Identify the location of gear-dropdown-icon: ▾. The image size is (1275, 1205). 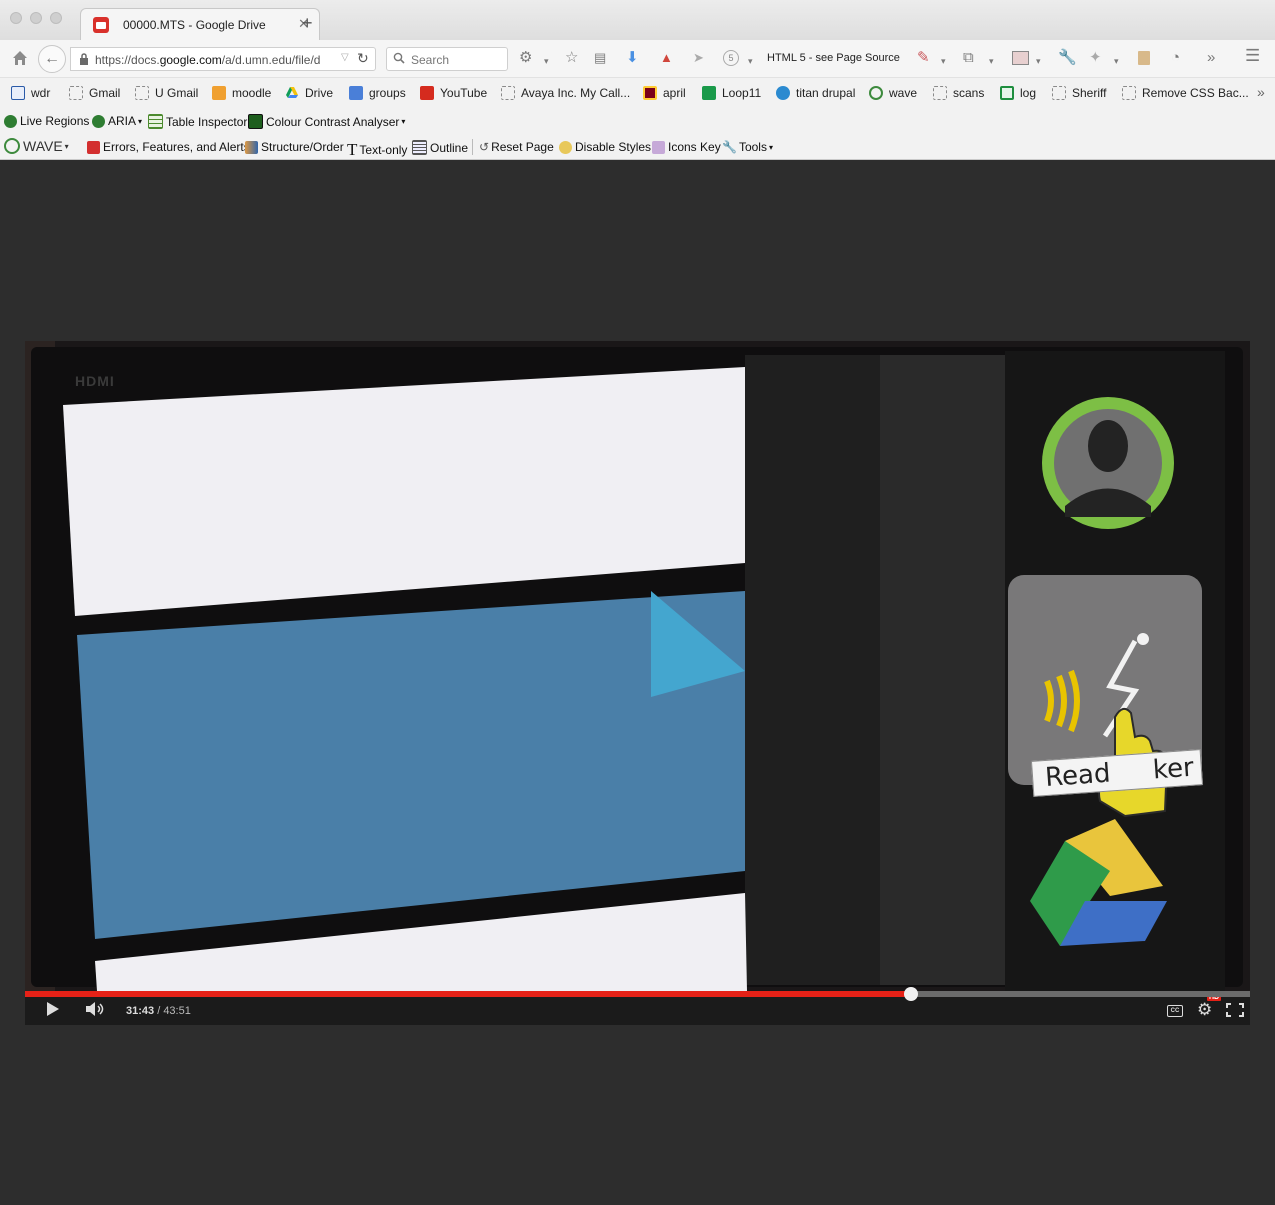
(546, 61).